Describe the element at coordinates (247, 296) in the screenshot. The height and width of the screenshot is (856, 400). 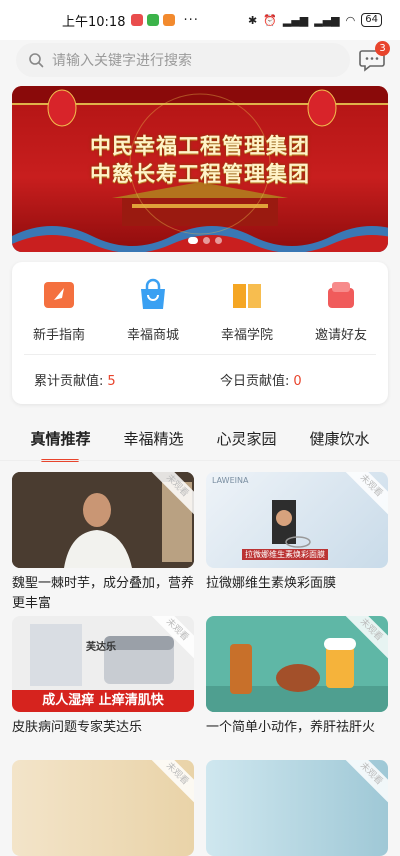
I see `book-icon` at that location.